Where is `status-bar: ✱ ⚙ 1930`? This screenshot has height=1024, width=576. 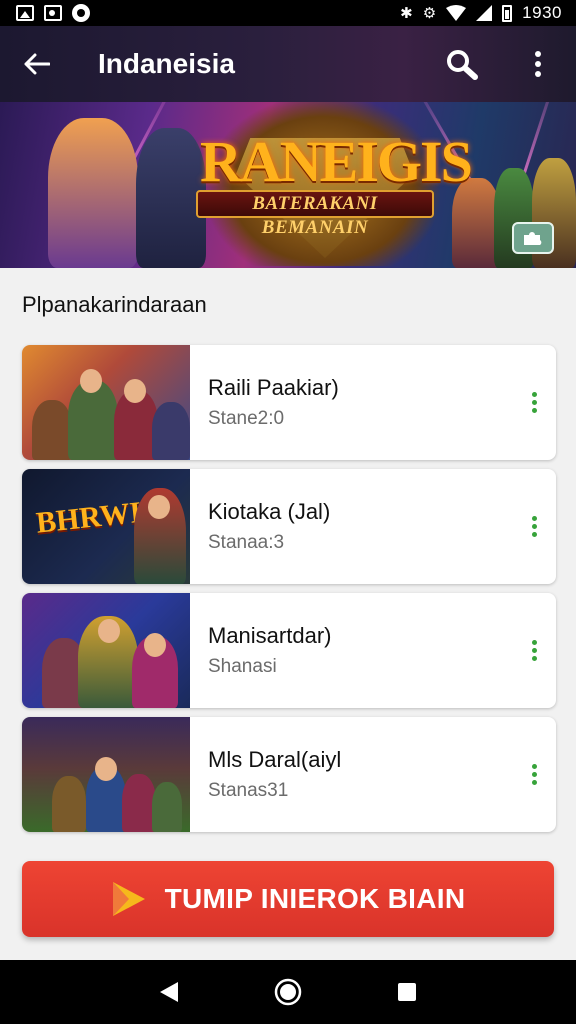
status-bar: ✱ ⚙ 1930 is located at coordinates (288, 13).